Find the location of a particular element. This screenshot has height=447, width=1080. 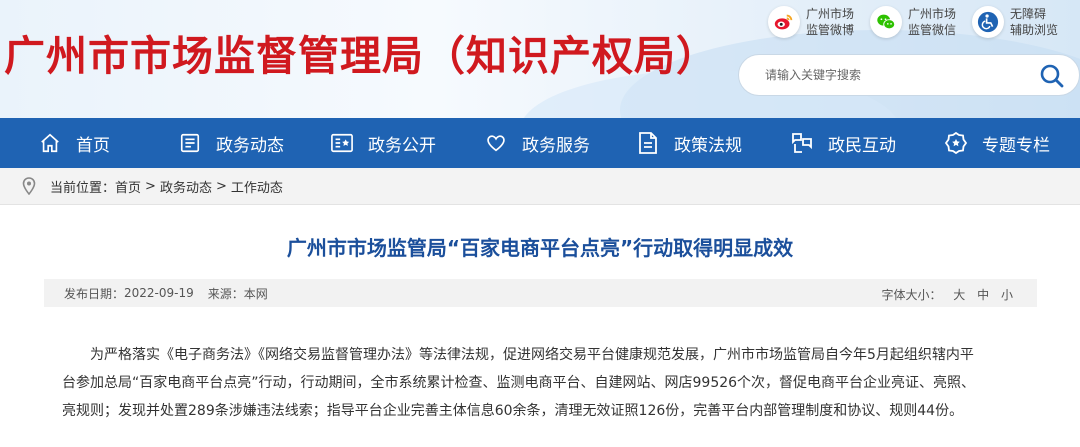

font-size-medium-button: 中 is located at coordinates (983, 295).